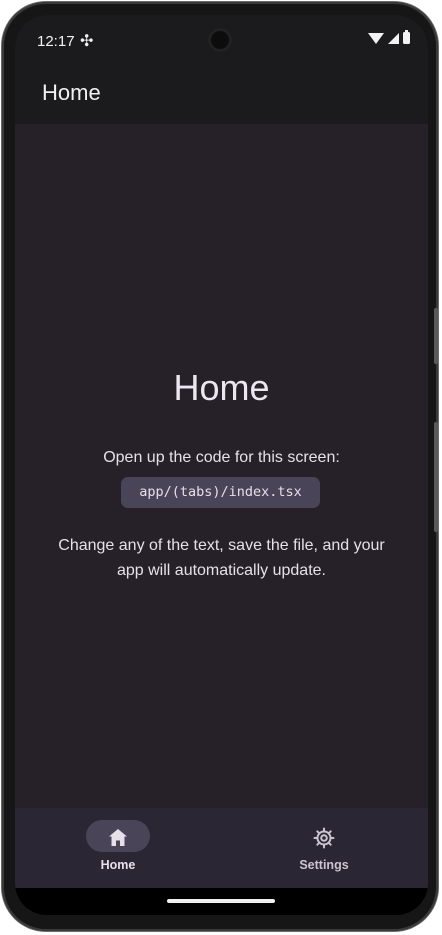 Image resolution: width=442 pixels, height=935 pixels. Describe the element at coordinates (393, 38) in the screenshot. I see `signal-icon` at that location.